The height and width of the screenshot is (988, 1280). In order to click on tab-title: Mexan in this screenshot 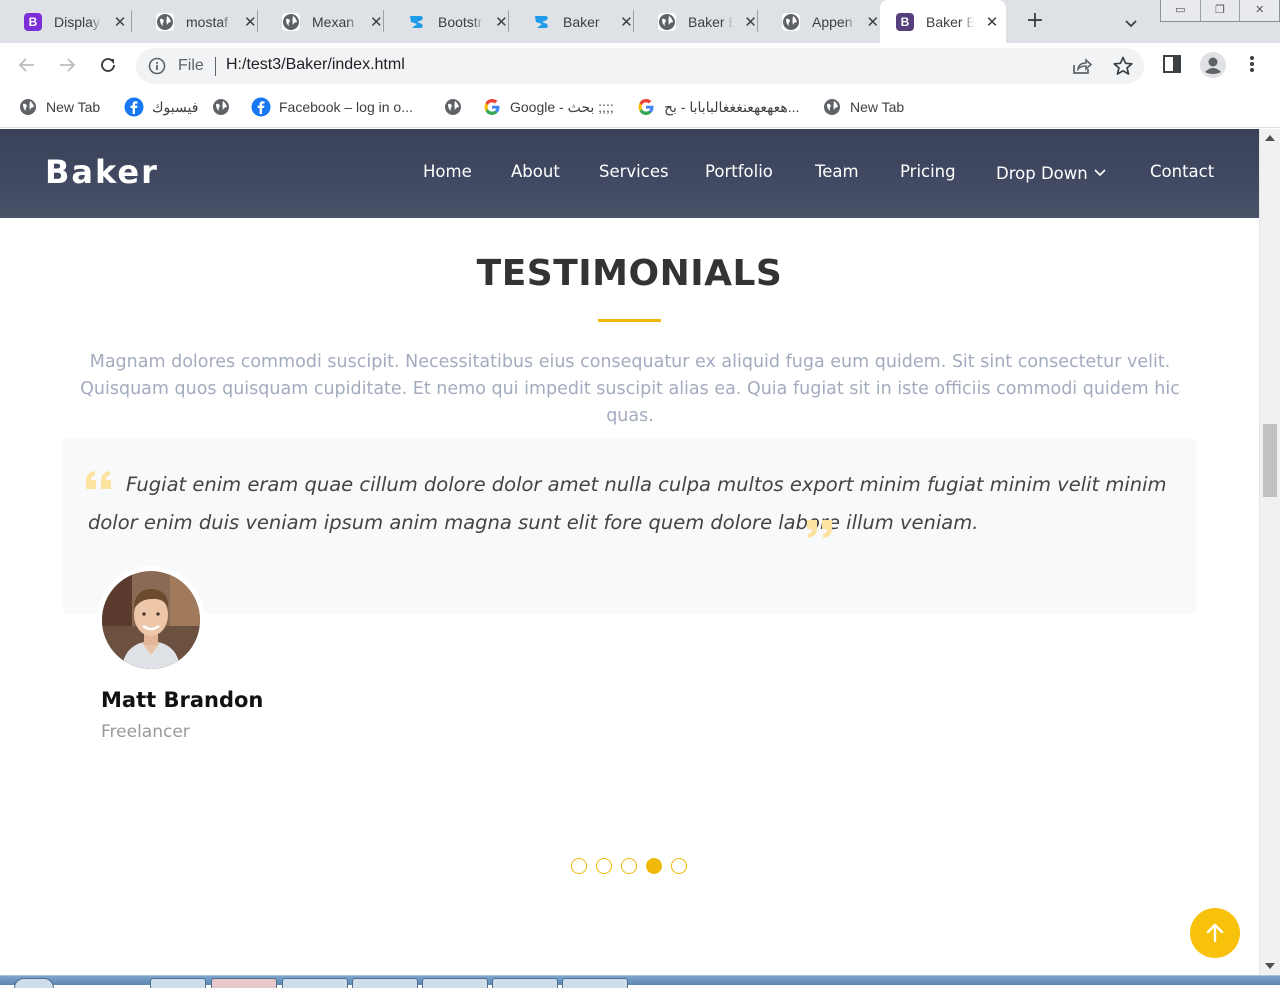, I will do `click(333, 21)`.